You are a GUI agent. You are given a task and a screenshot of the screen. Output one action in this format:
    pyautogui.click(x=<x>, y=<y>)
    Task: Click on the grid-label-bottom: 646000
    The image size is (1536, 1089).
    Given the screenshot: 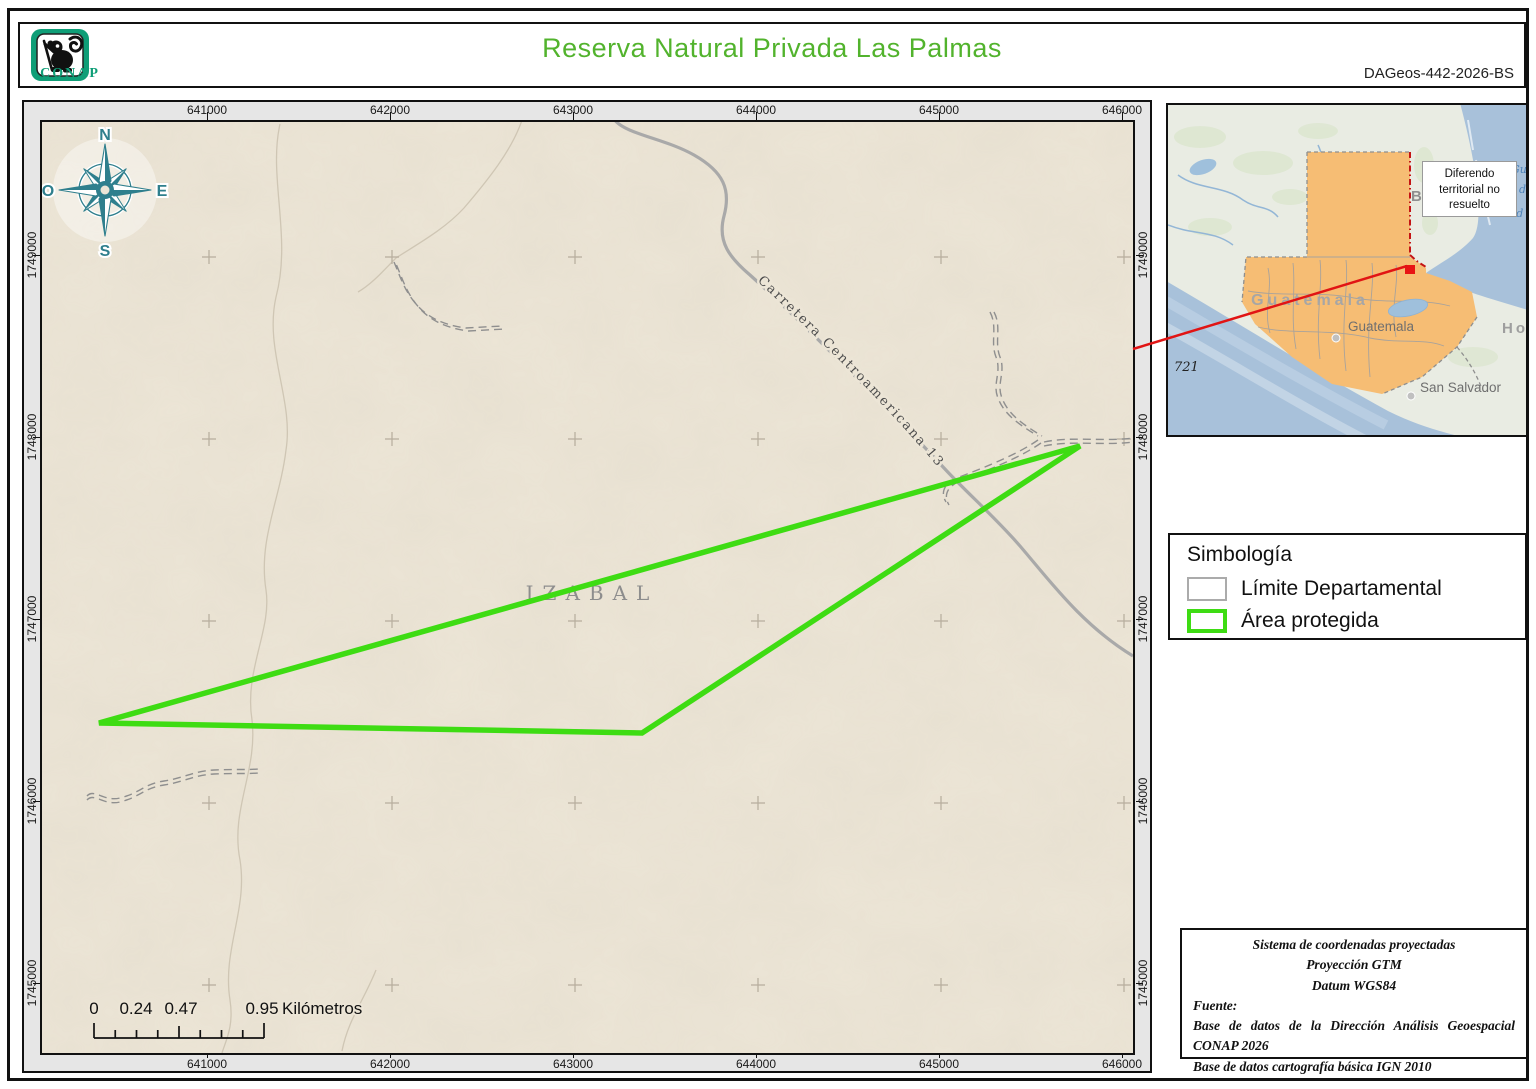 What is the action you would take?
    pyautogui.click(x=1122, y=1064)
    